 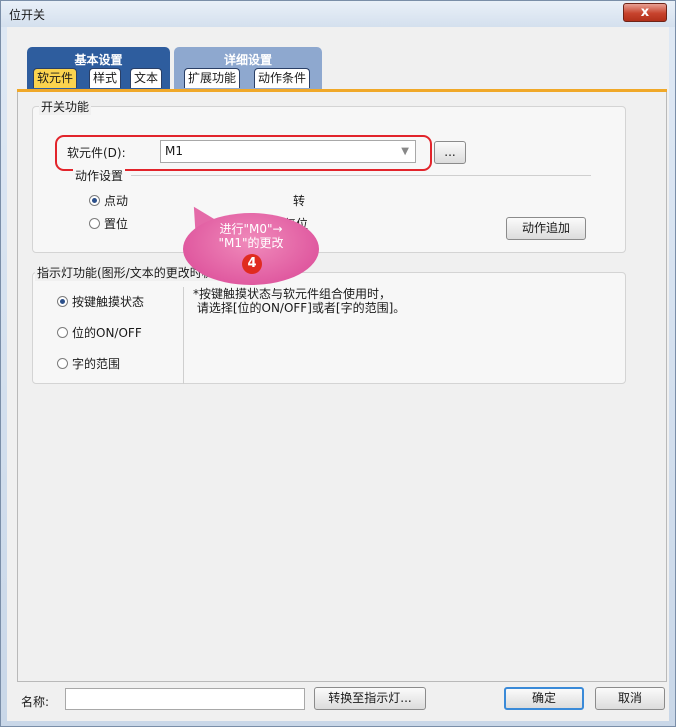 I want to click on name-label: 名称:, so click(x=35, y=702).